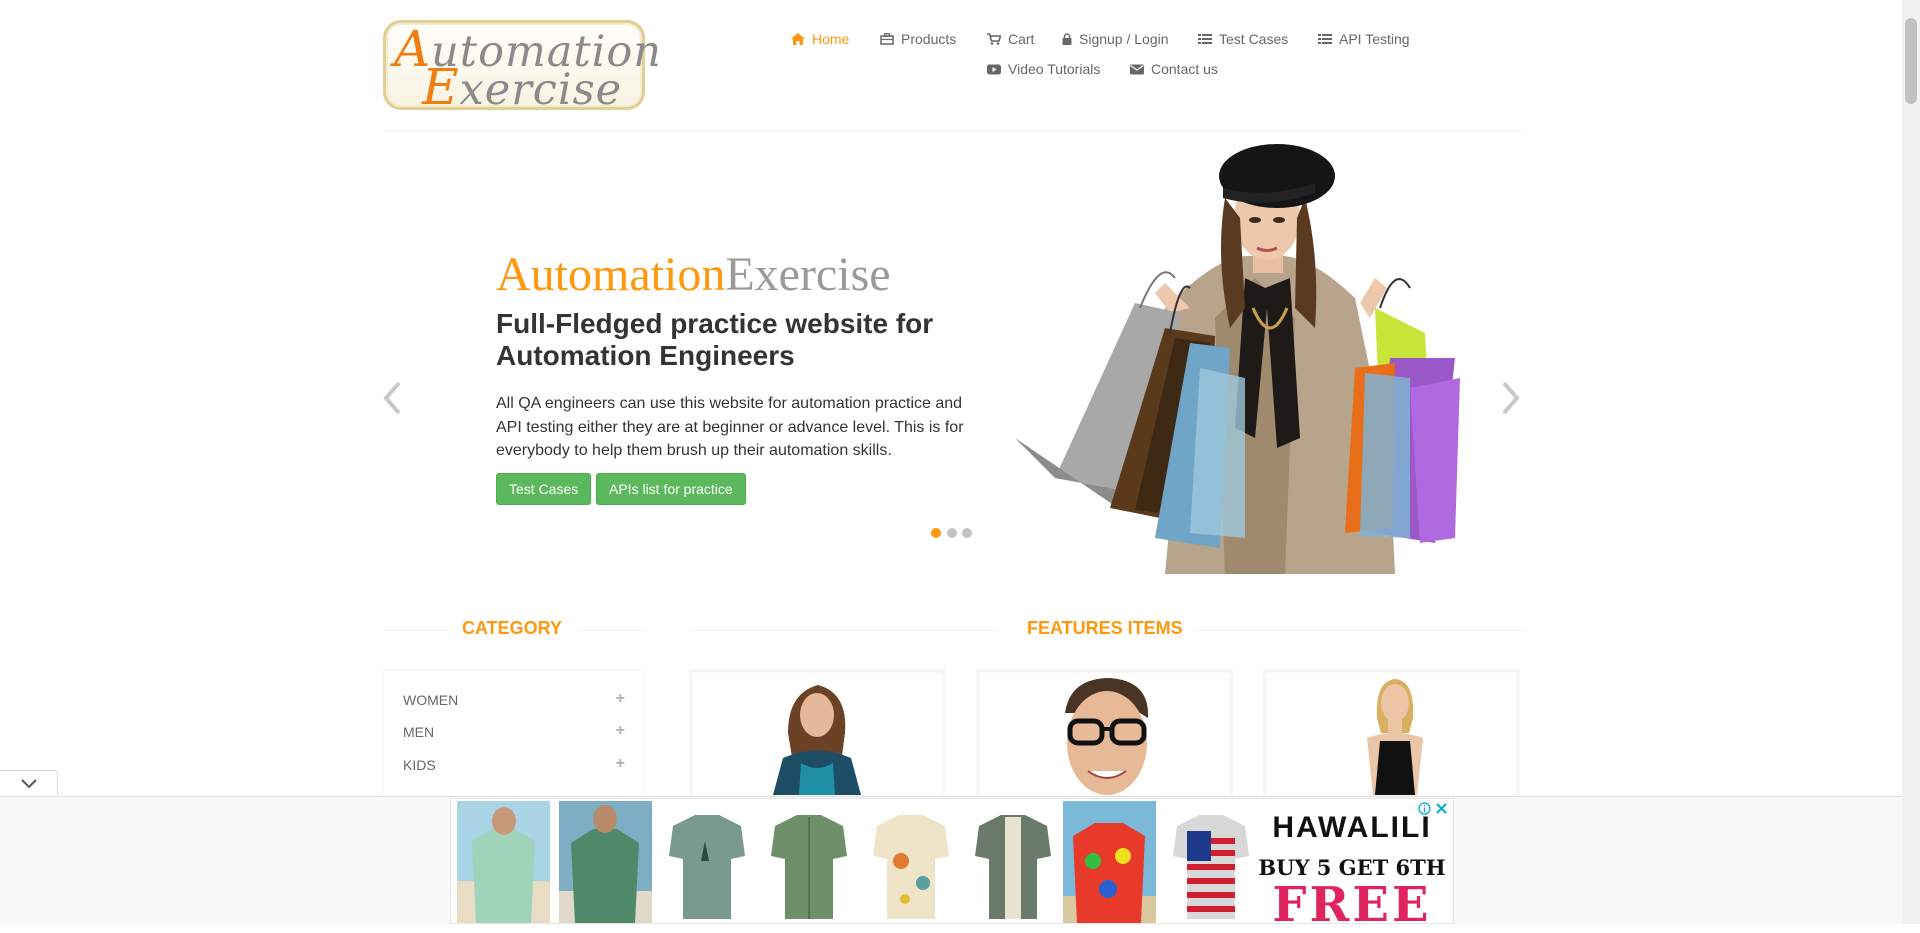 The width and height of the screenshot is (1920, 933). Describe the element at coordinates (953, 131) in the screenshot. I see `header-divider` at that location.